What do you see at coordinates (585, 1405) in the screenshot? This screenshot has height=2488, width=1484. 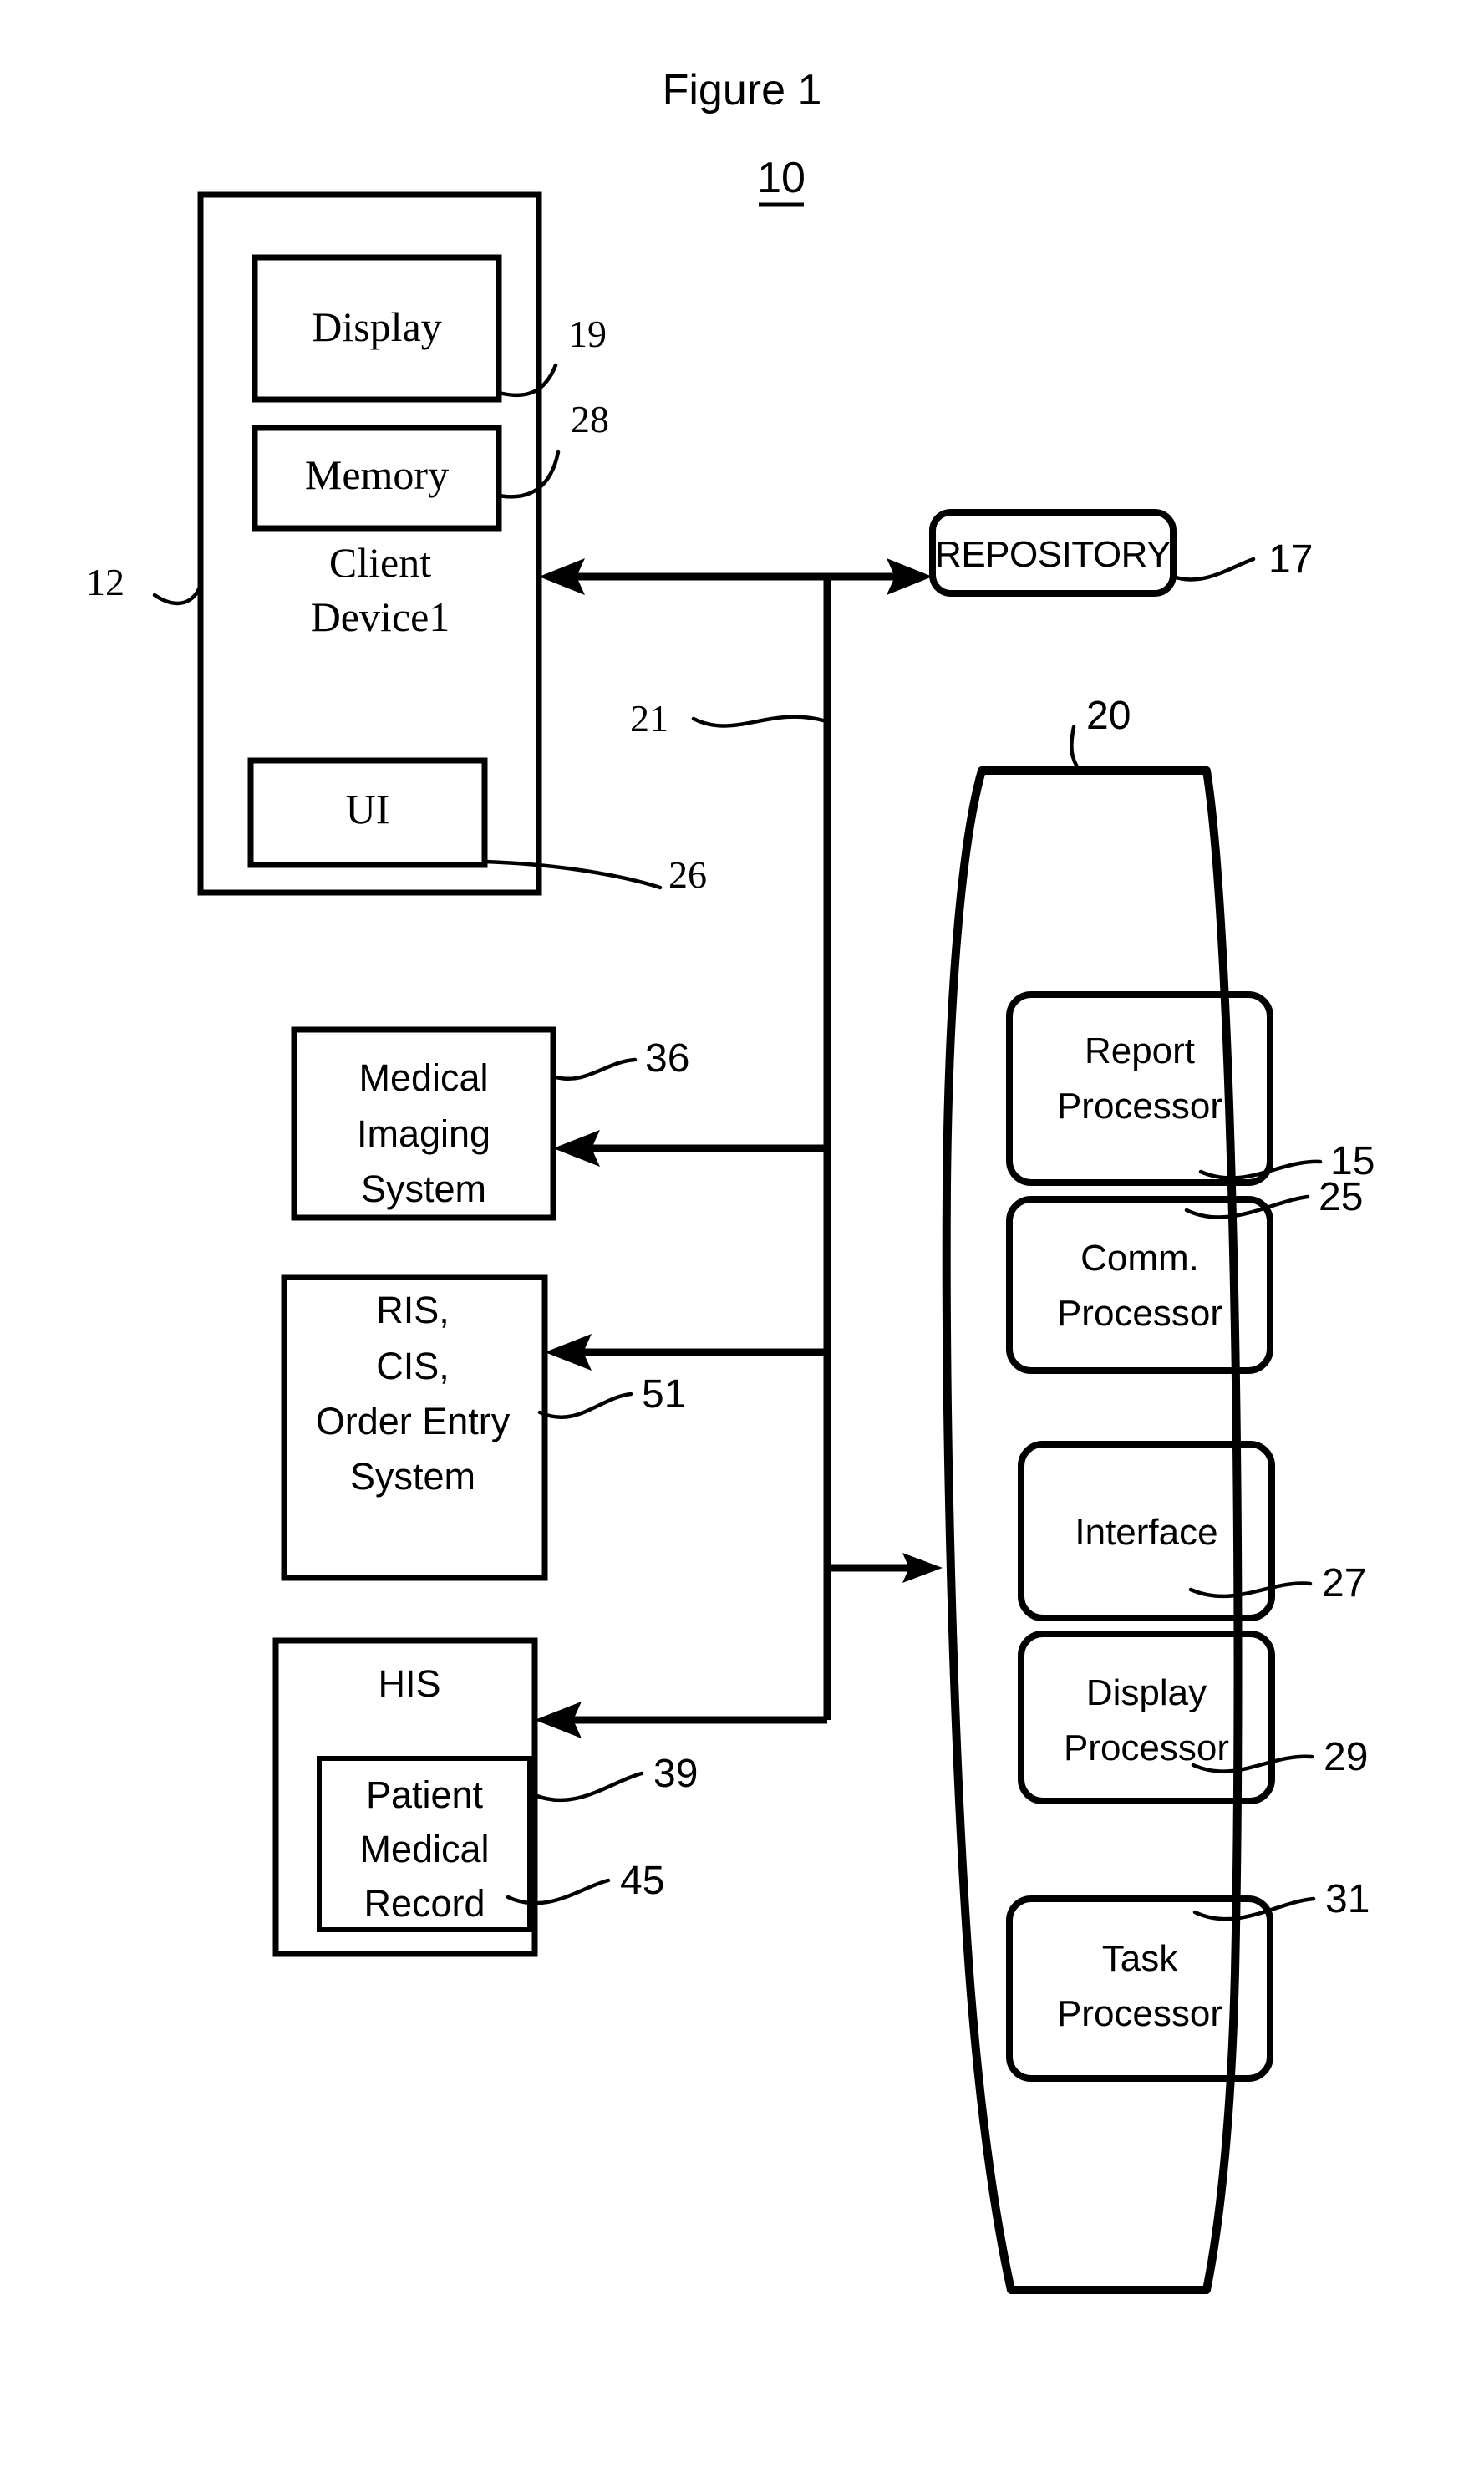 I see `order-entry-ref-leader` at bounding box center [585, 1405].